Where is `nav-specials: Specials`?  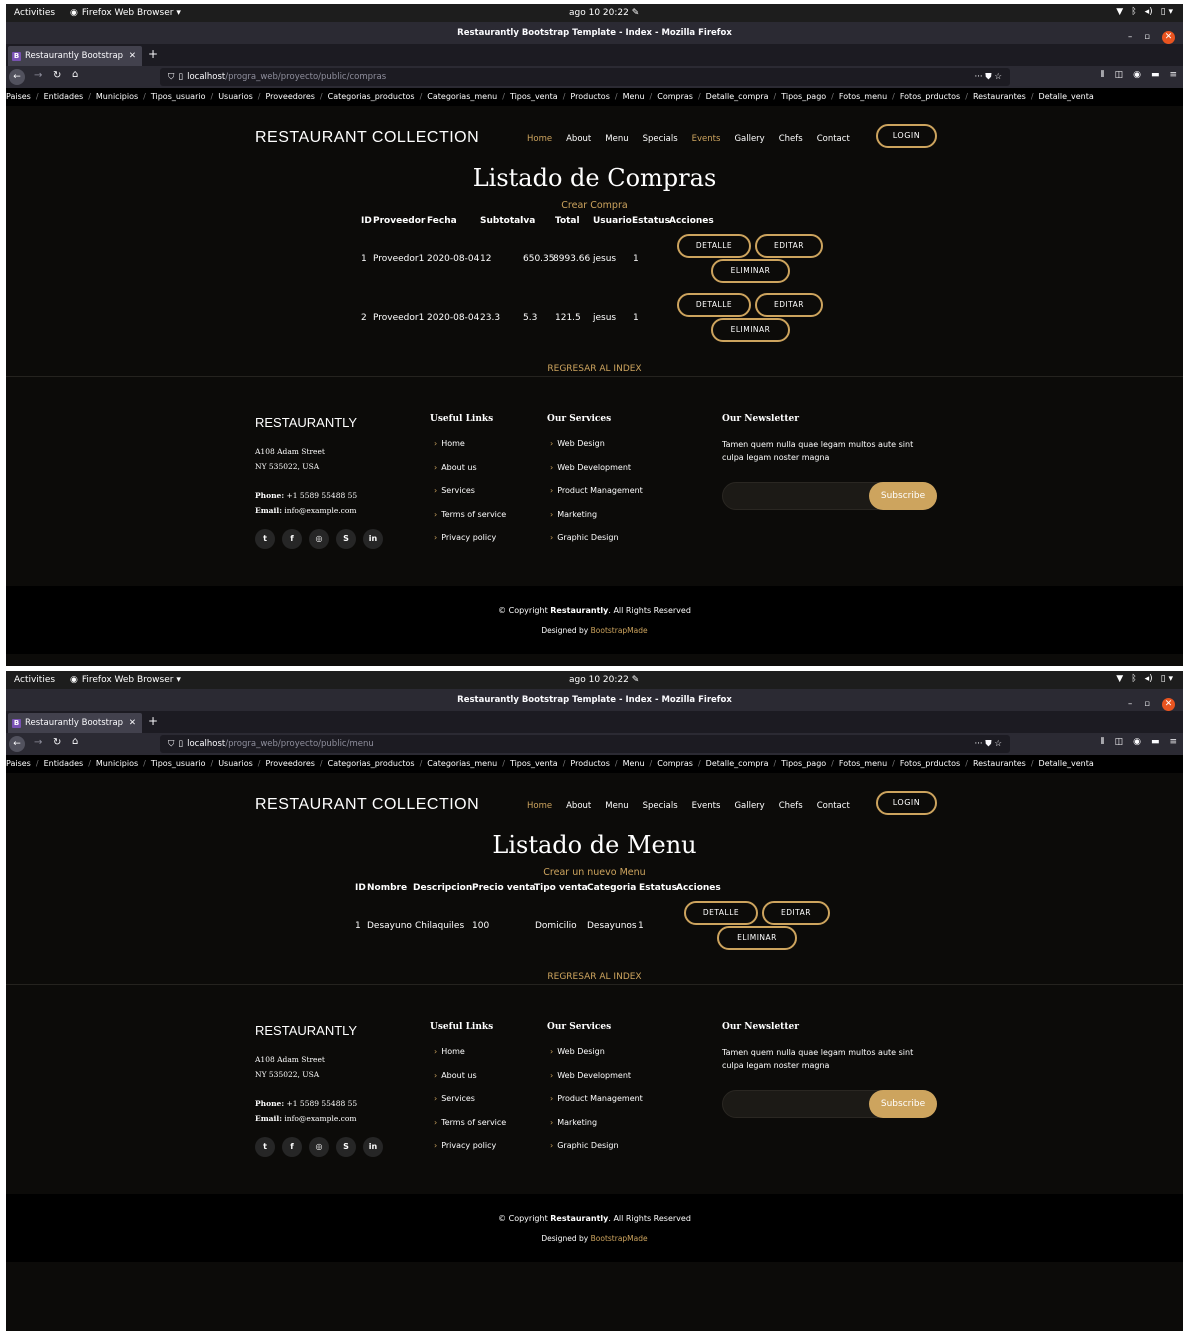 nav-specials: Specials is located at coordinates (660, 139).